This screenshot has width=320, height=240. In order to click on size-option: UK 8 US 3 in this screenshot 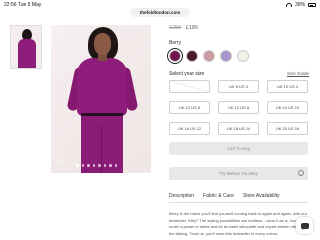, I will do `click(238, 86)`.